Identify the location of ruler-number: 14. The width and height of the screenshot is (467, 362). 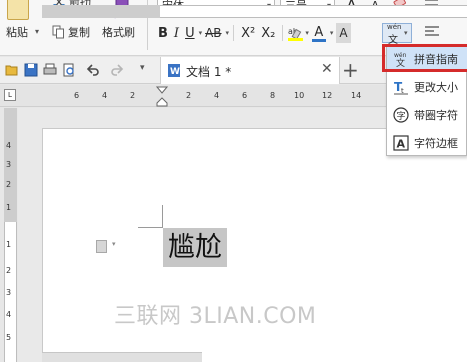
(356, 95).